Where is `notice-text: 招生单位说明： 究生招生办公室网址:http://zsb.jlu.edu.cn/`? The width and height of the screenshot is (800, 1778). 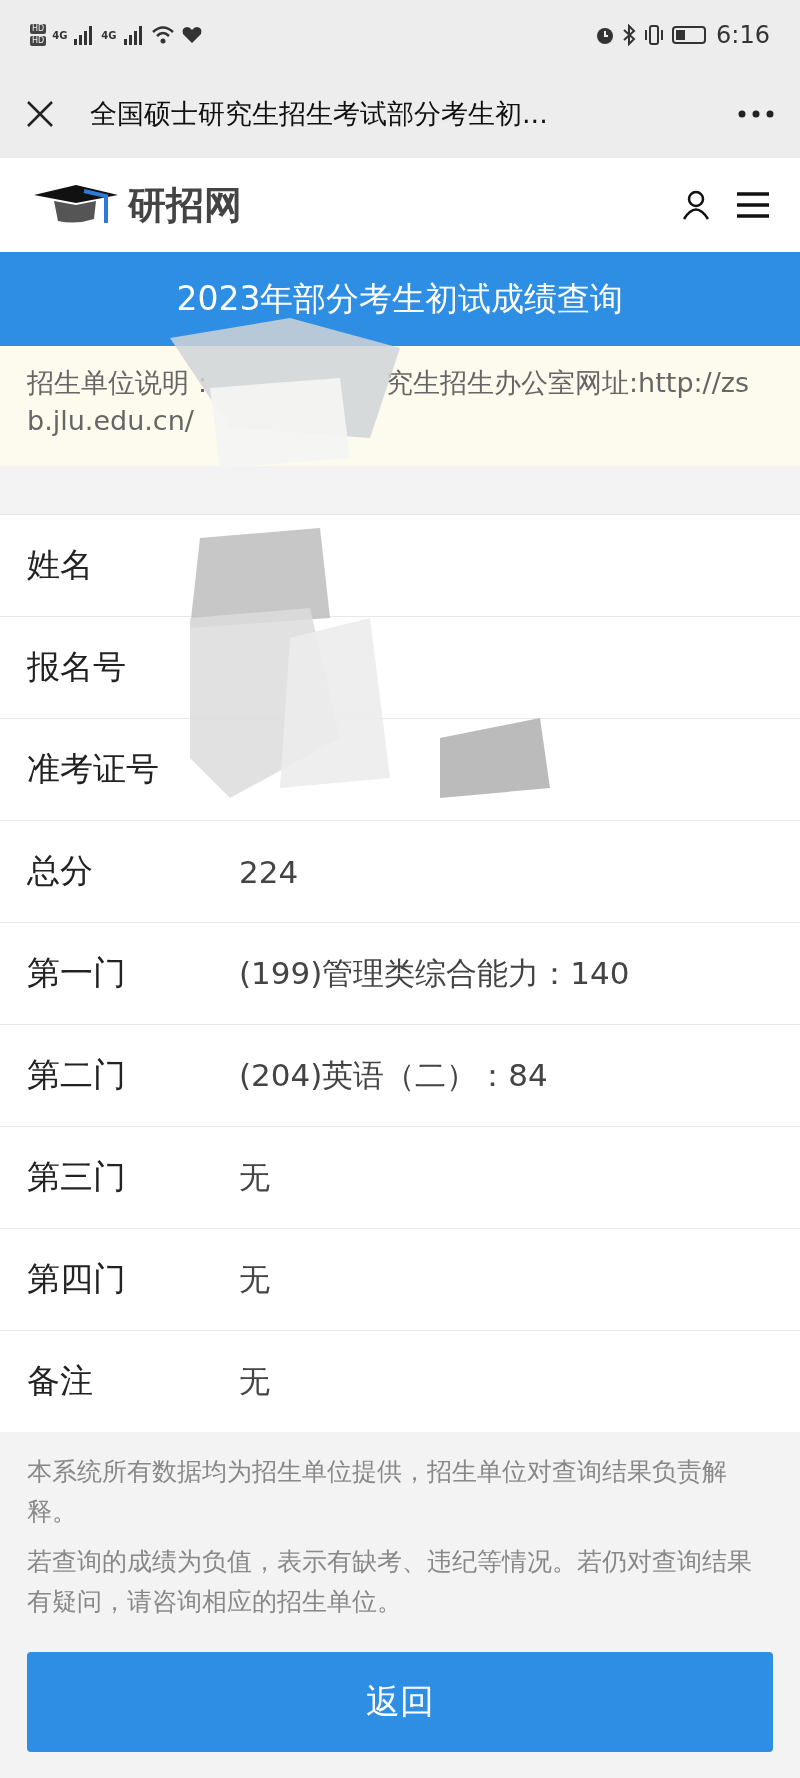 notice-text: 招生单位说明： 究生招生办公室网址:http://zsb.jlu.edu.cn/ is located at coordinates (389, 402).